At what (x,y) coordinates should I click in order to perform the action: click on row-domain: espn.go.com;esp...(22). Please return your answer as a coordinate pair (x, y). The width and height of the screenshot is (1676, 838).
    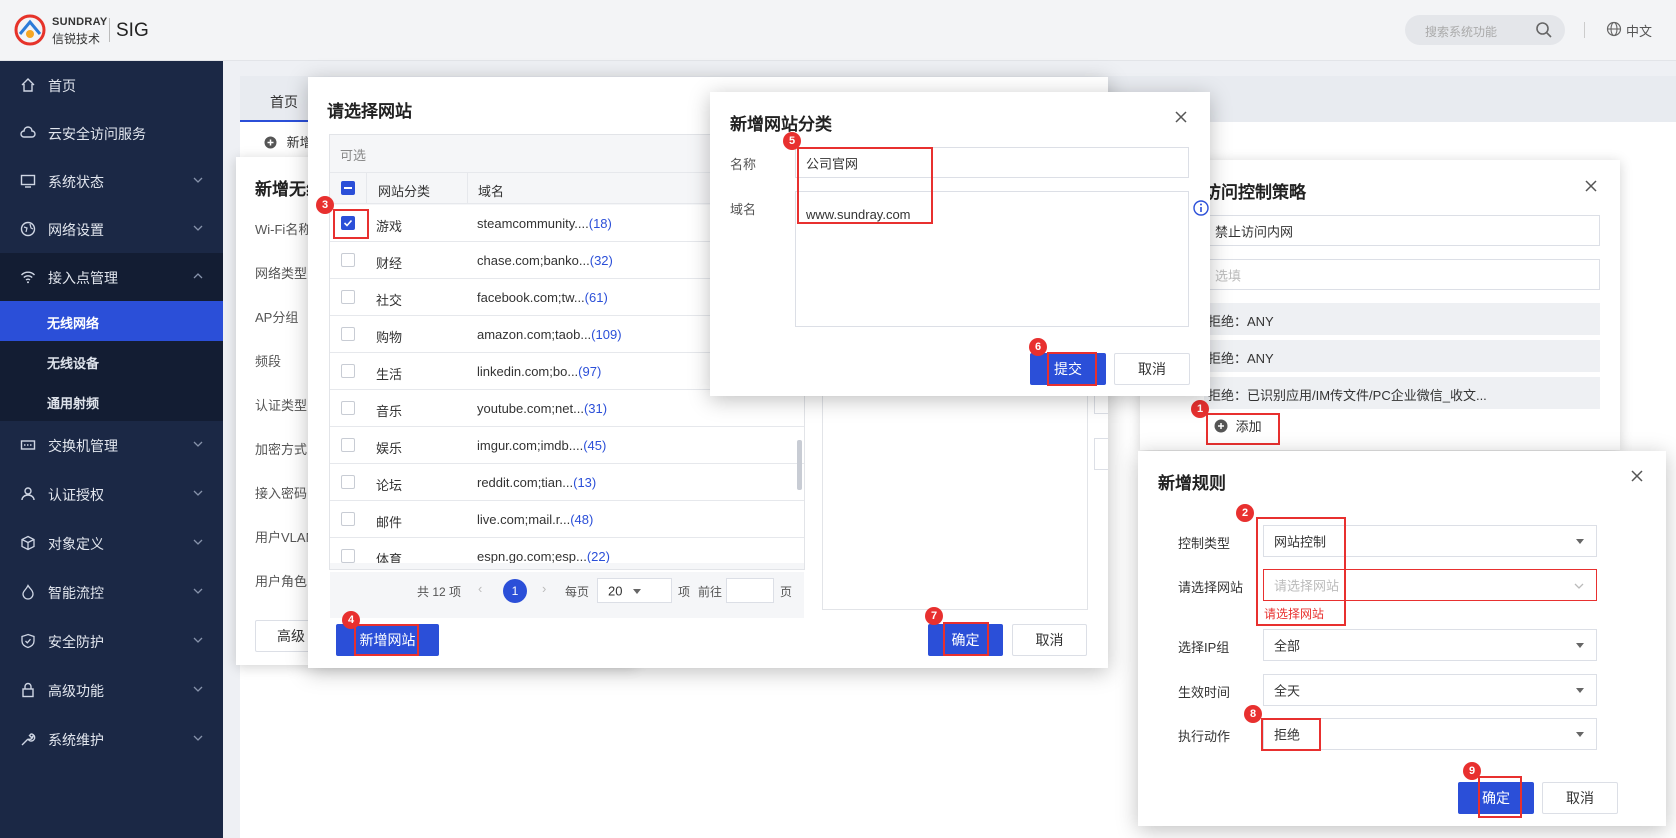
    Looking at the image, I should click on (543, 556).